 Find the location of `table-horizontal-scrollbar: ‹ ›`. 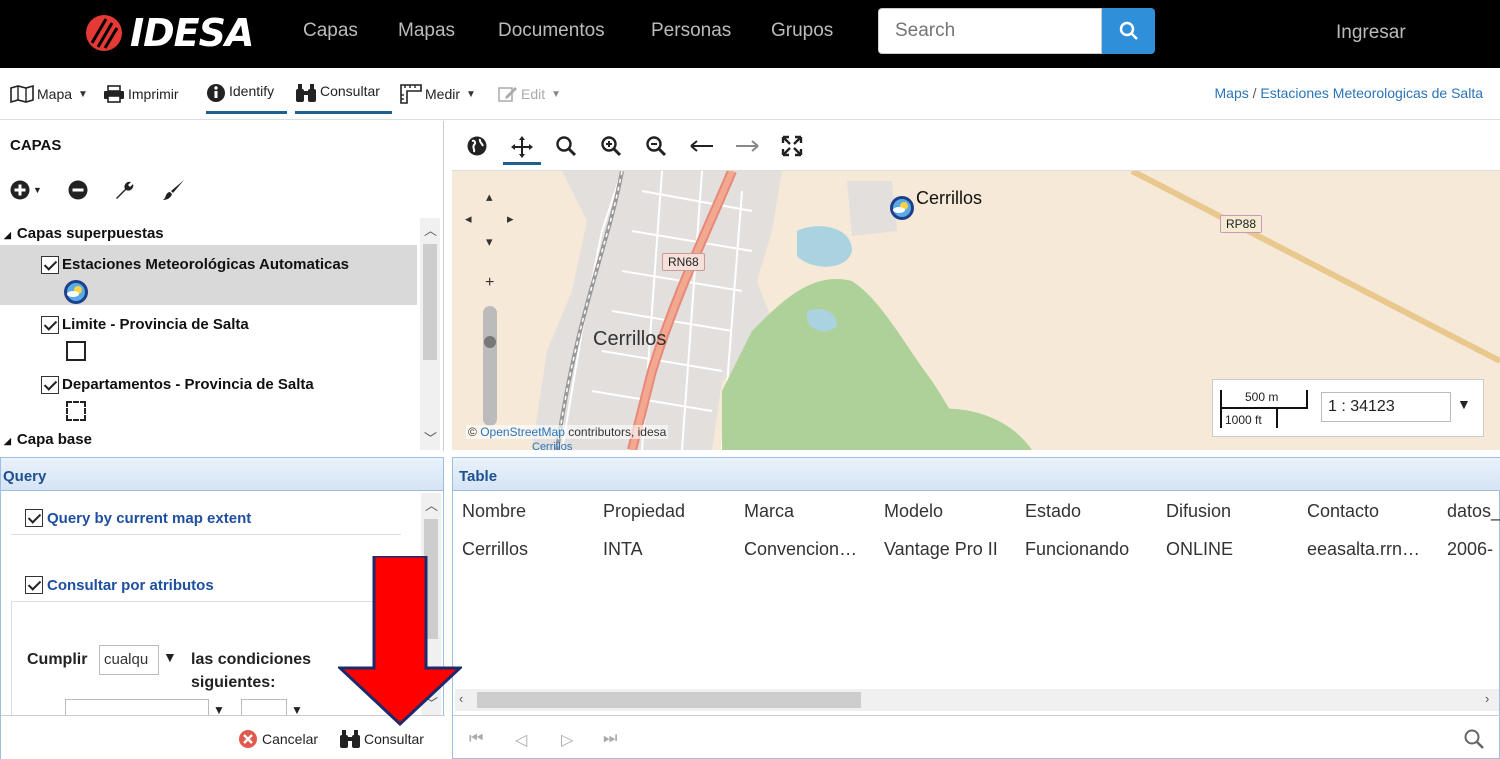

table-horizontal-scrollbar: ‹ › is located at coordinates (977, 700).